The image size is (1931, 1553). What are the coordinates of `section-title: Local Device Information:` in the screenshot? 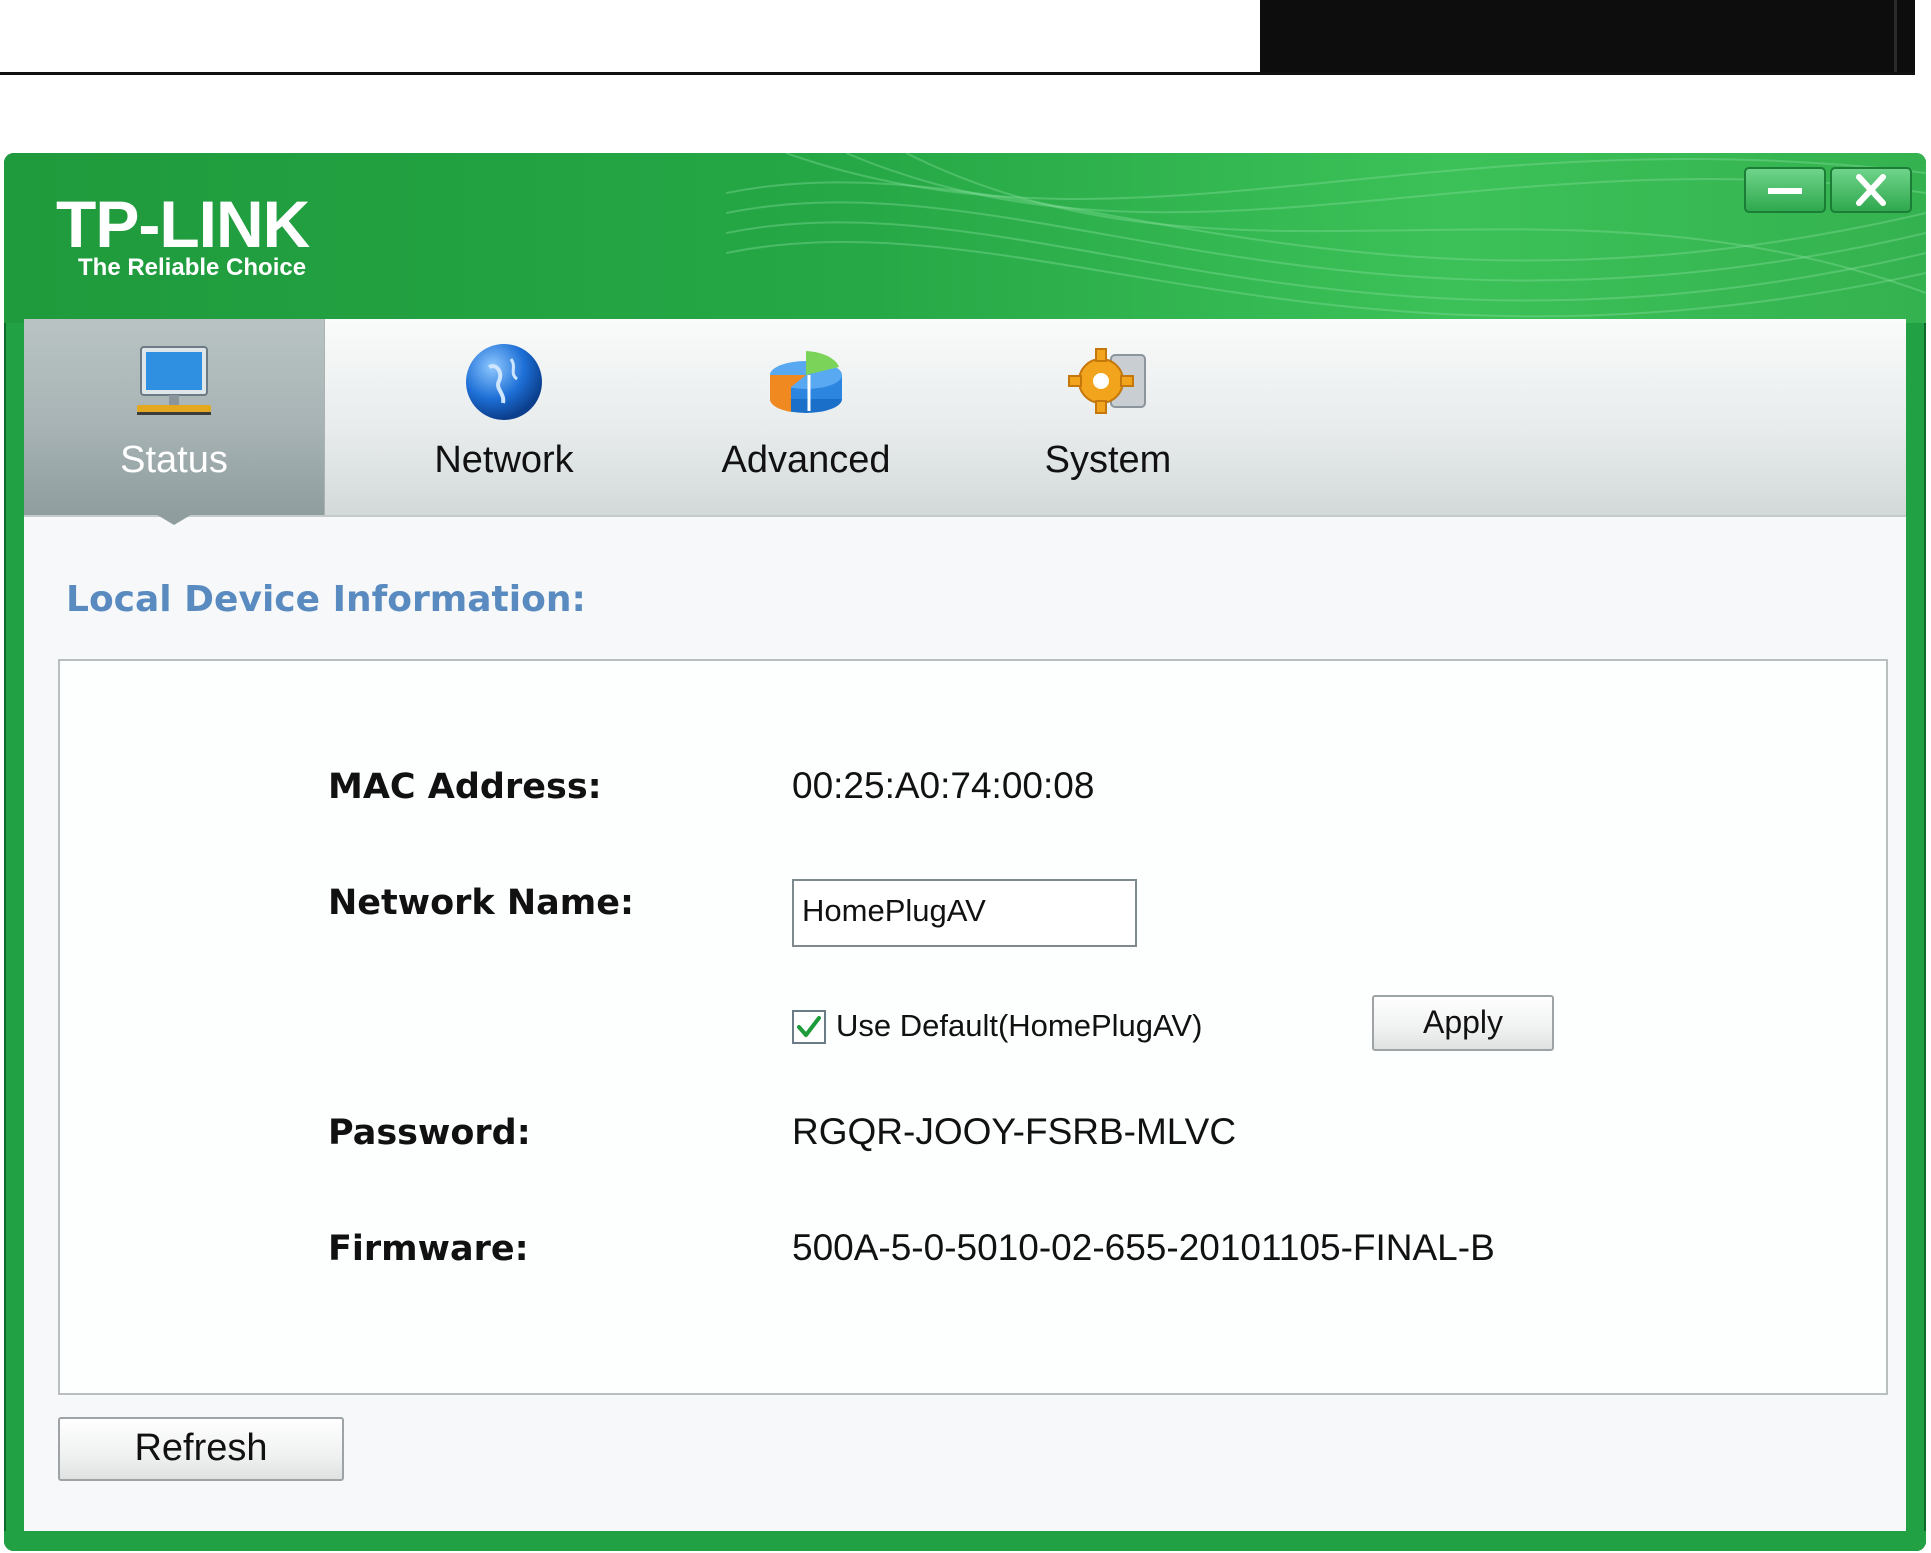 It's located at (326, 599).